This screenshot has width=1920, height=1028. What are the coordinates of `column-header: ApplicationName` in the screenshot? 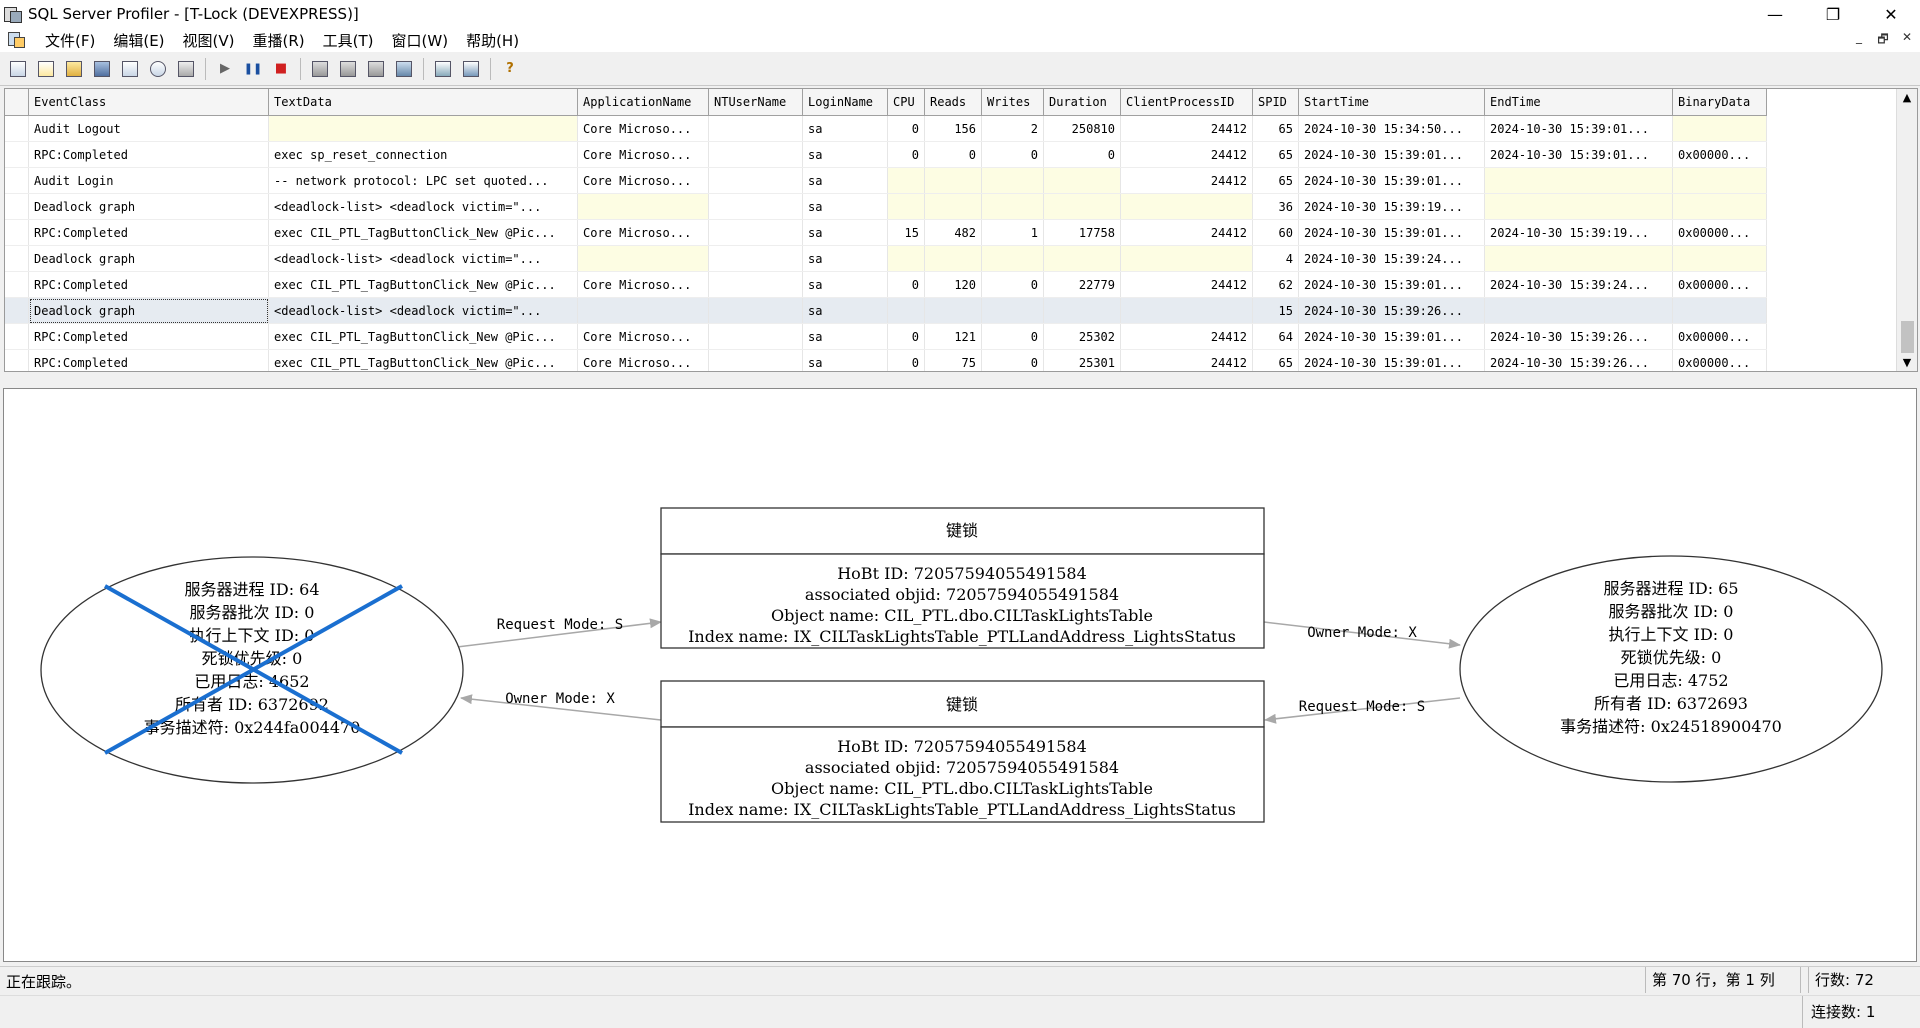 It's located at (643, 102).